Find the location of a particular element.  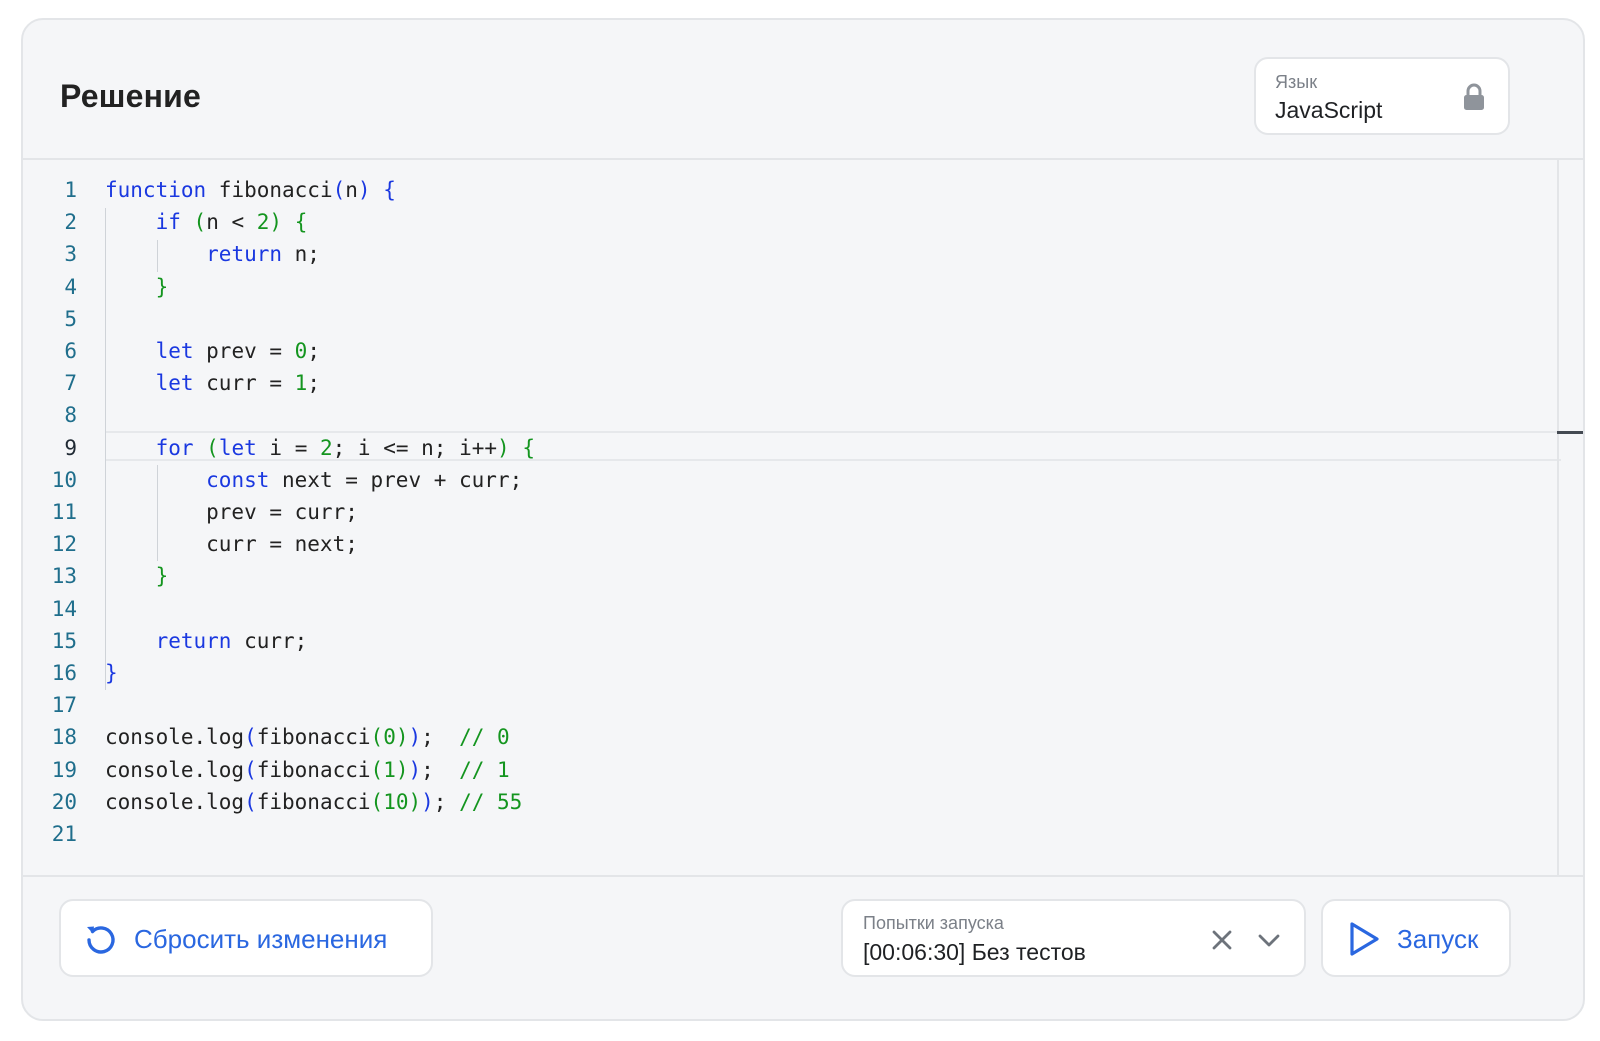

line-number: 20 is located at coordinates (64, 801).